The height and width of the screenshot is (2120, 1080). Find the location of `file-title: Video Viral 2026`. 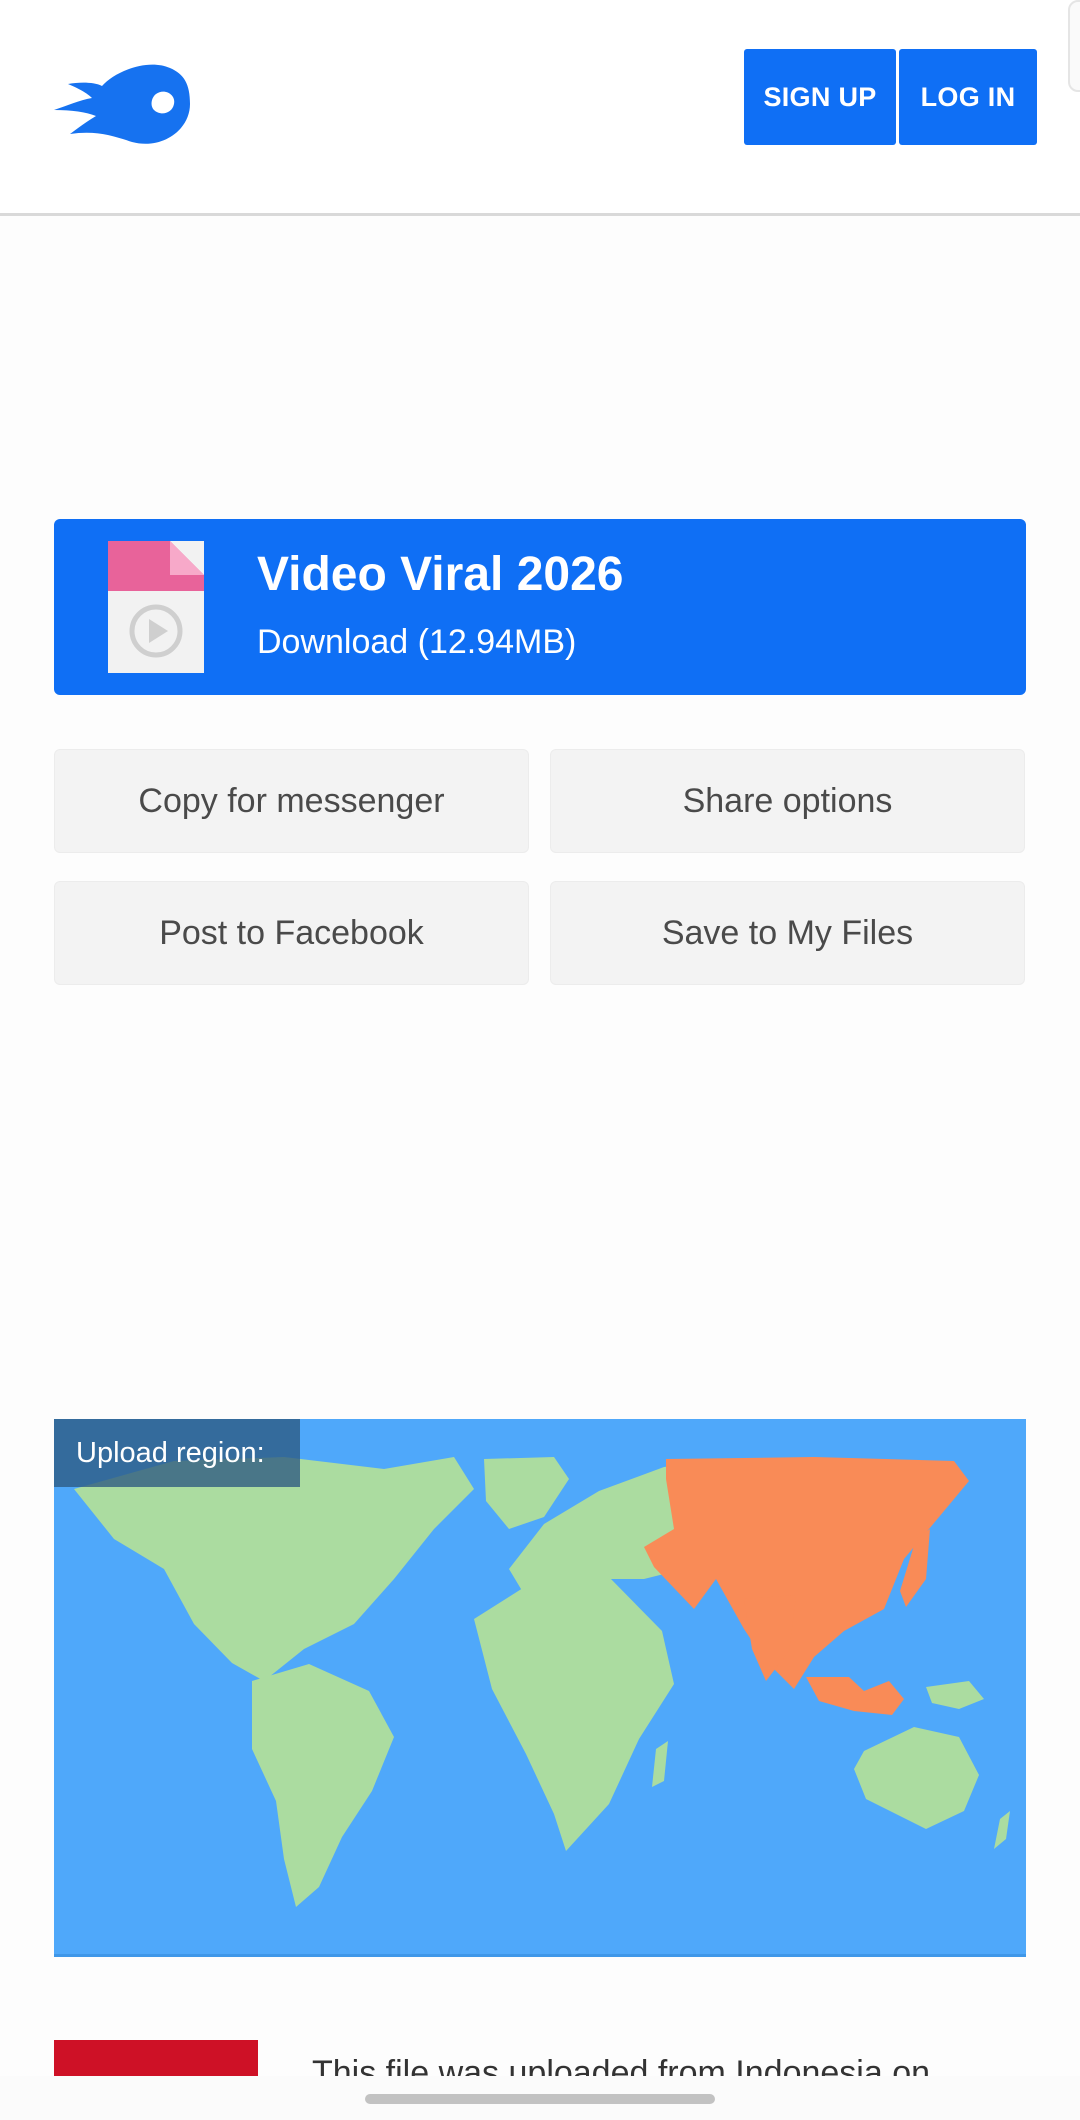

file-title: Video Viral 2026 is located at coordinates (440, 574).